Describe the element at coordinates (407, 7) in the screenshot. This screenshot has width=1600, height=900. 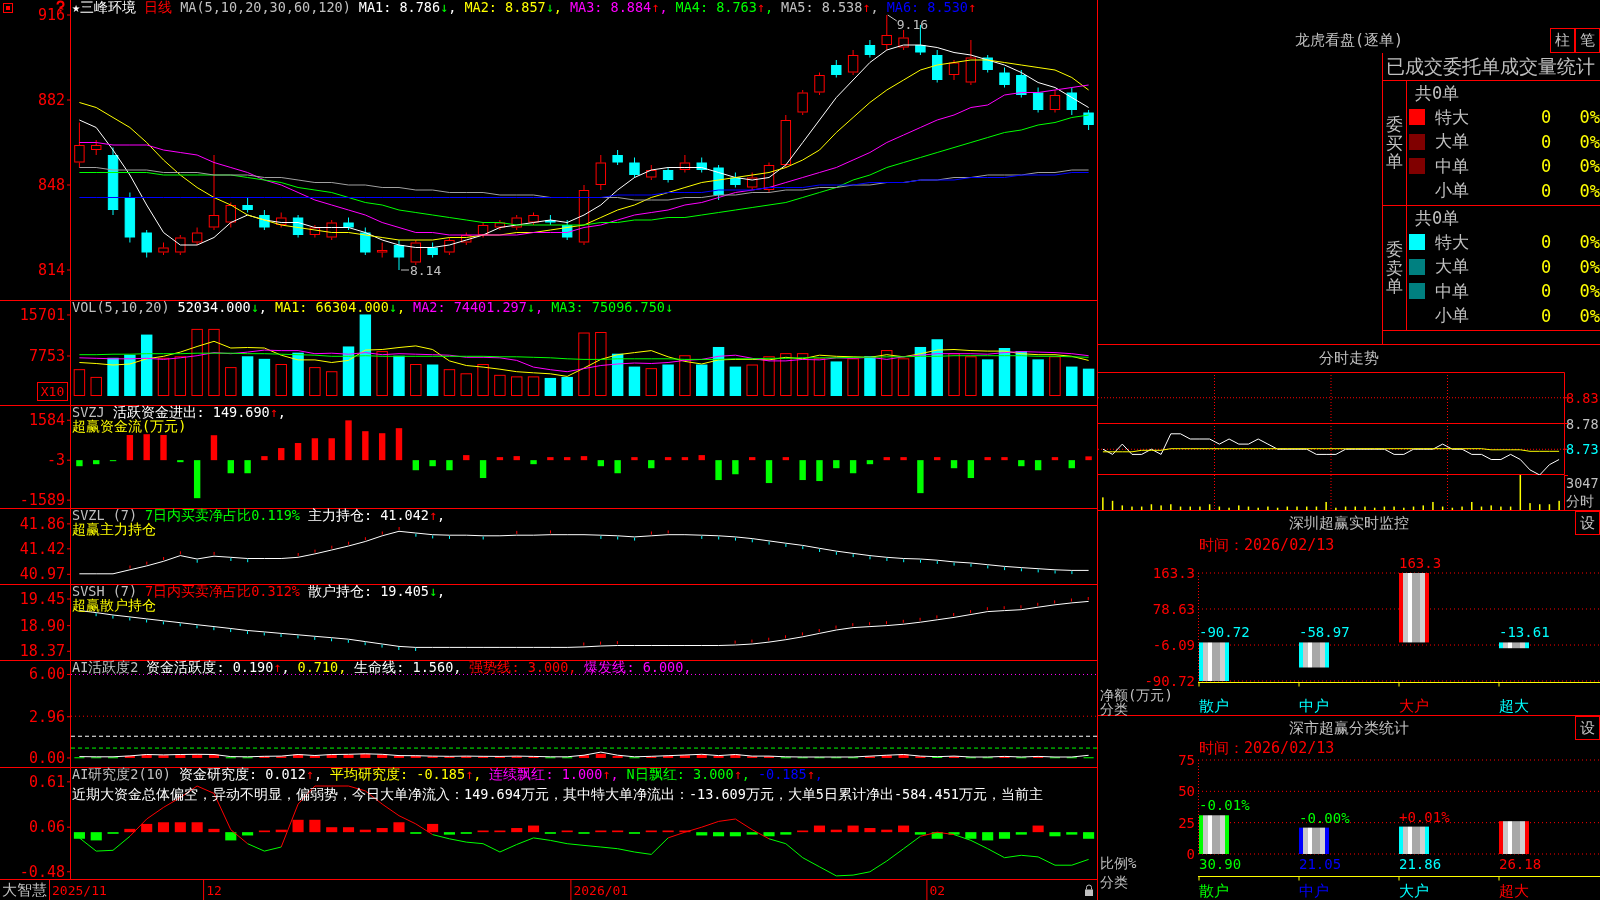
I see `indicator-label: MA1: 8.786↓,` at that location.